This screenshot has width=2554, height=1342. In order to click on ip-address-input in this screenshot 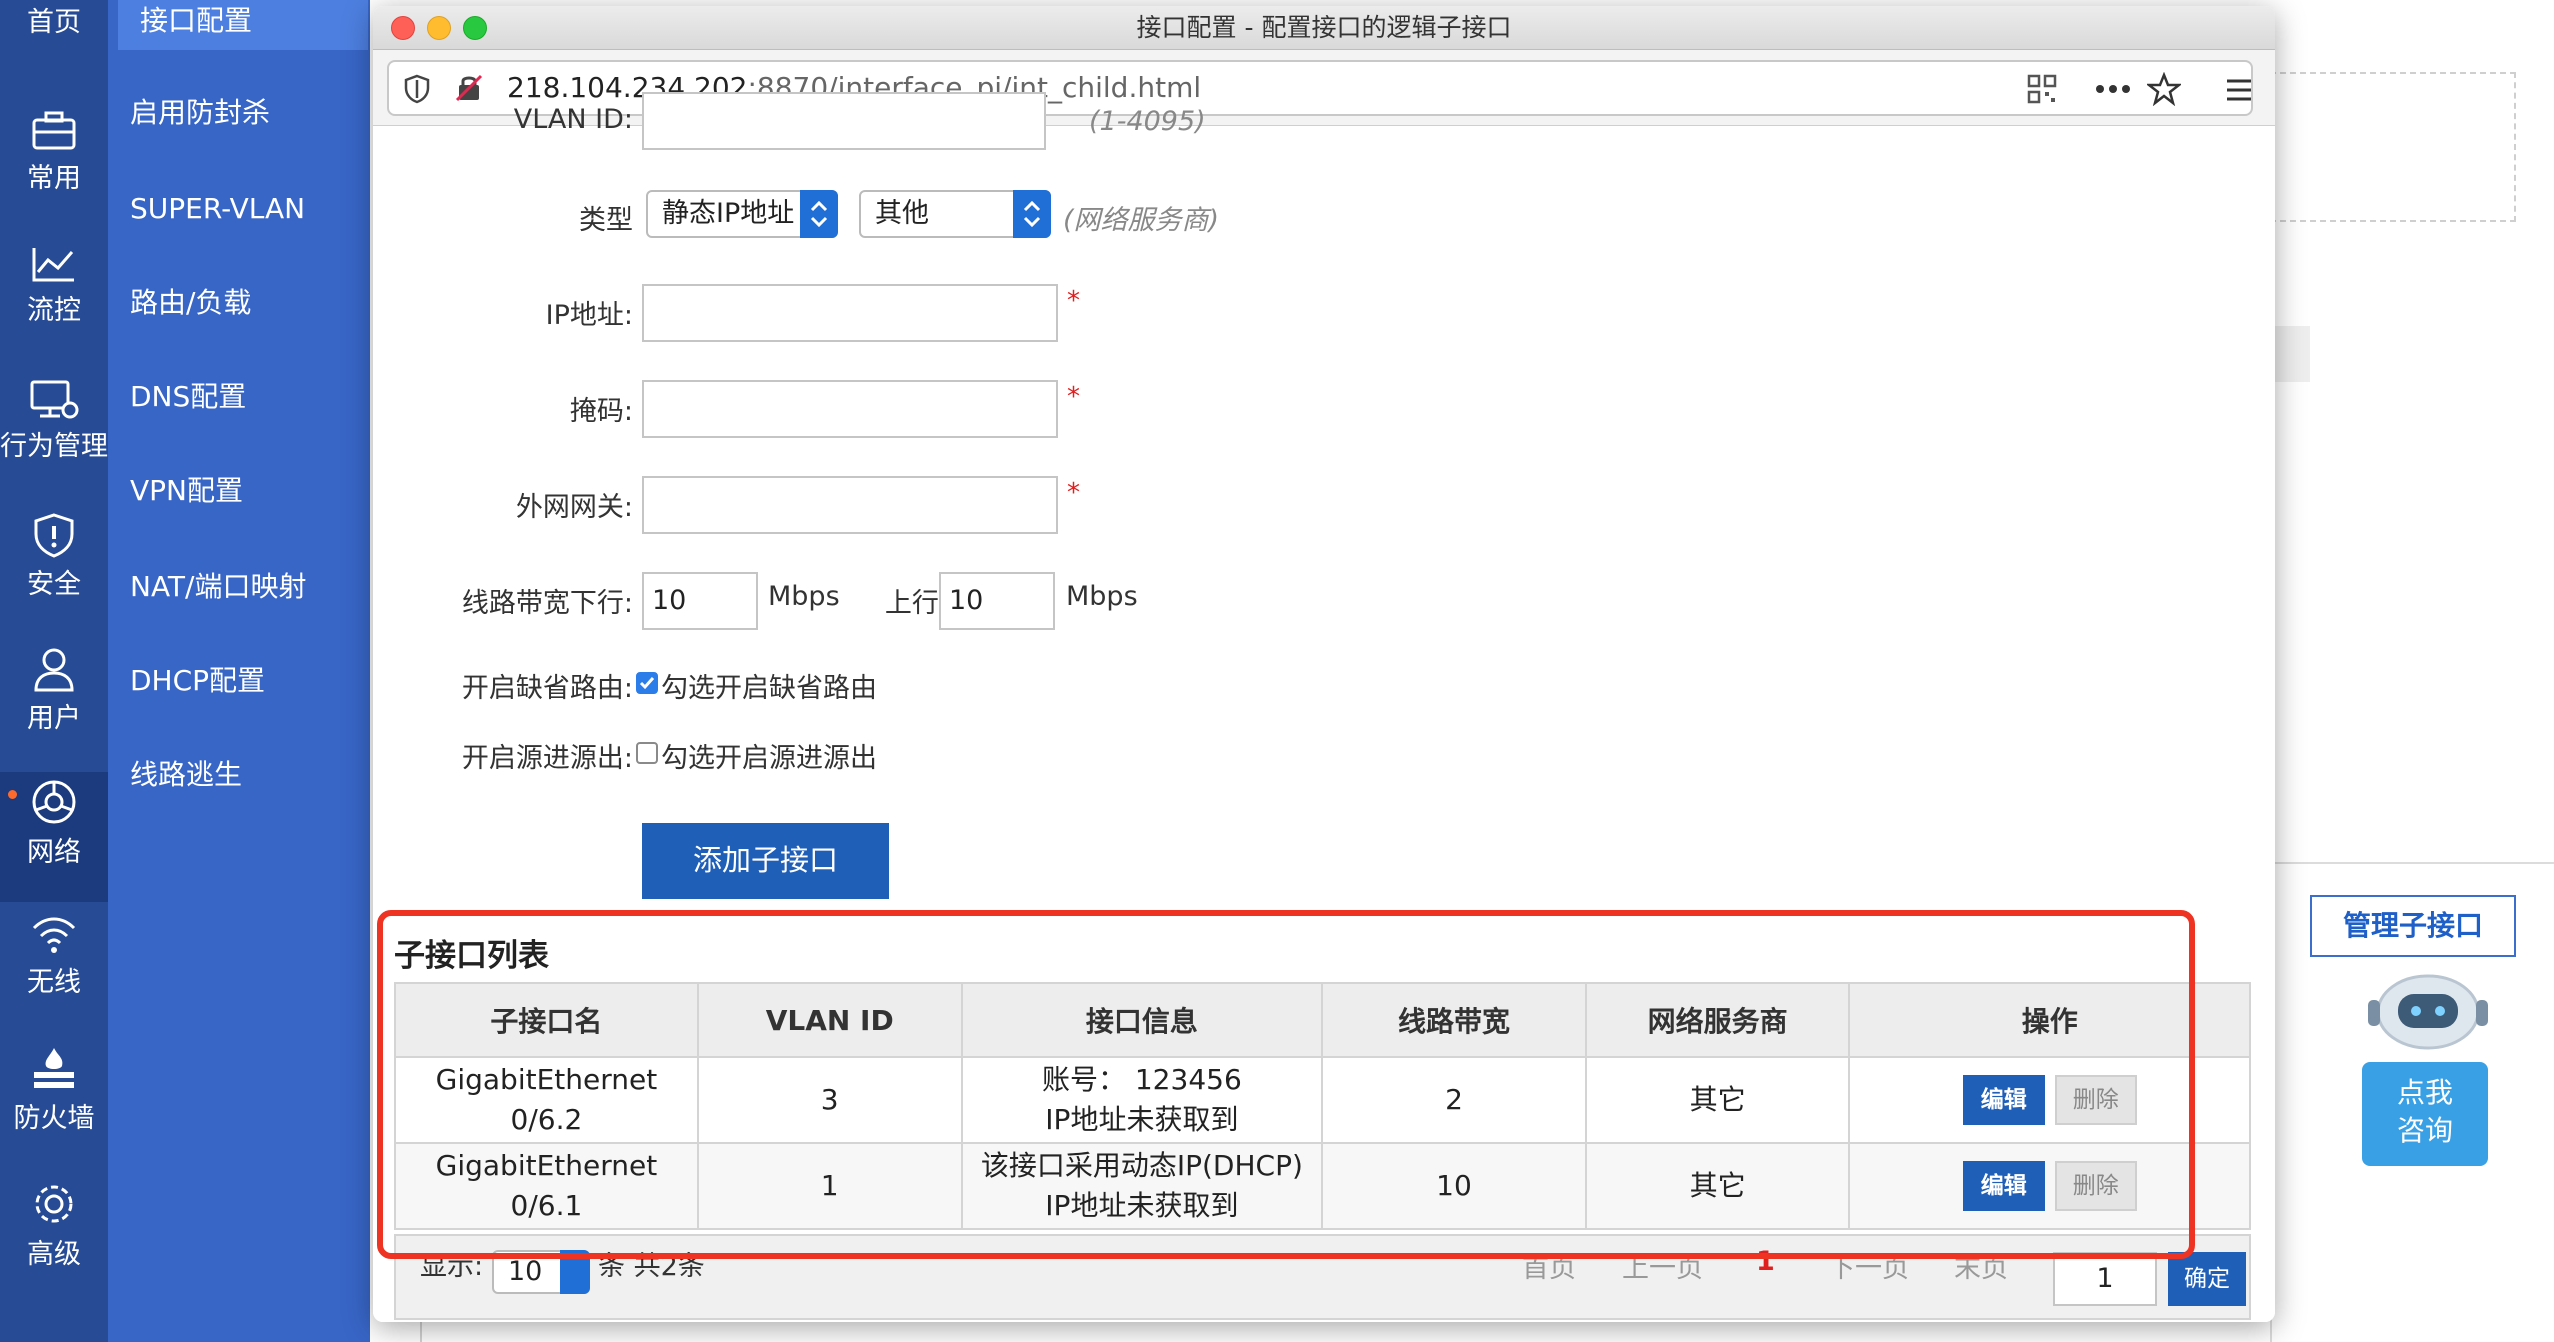, I will do `click(850, 313)`.